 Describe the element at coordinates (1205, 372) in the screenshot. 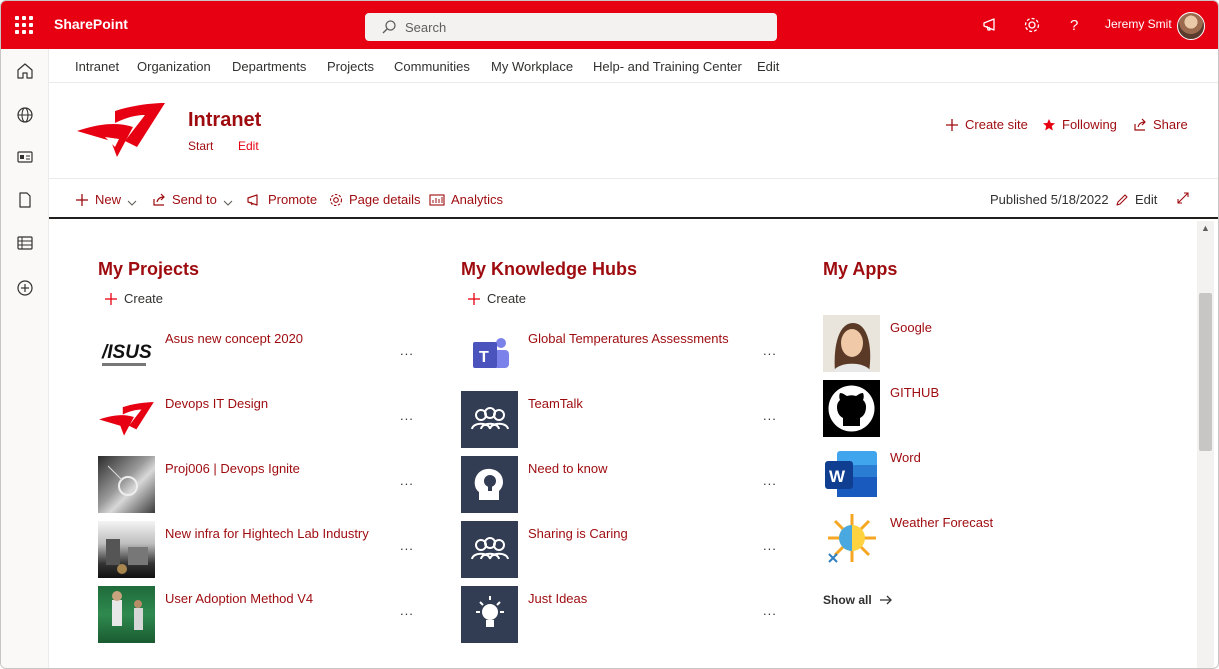

I see `scrollbar-thumb` at that location.